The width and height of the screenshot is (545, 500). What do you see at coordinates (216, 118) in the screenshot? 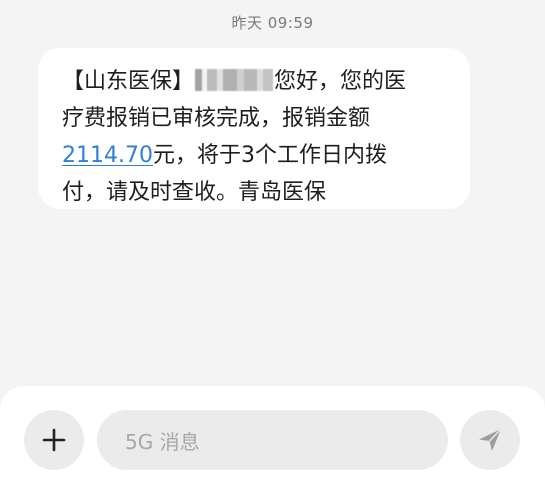
I see `message-line-2: 疗费报销已审核完成，报销金额` at bounding box center [216, 118].